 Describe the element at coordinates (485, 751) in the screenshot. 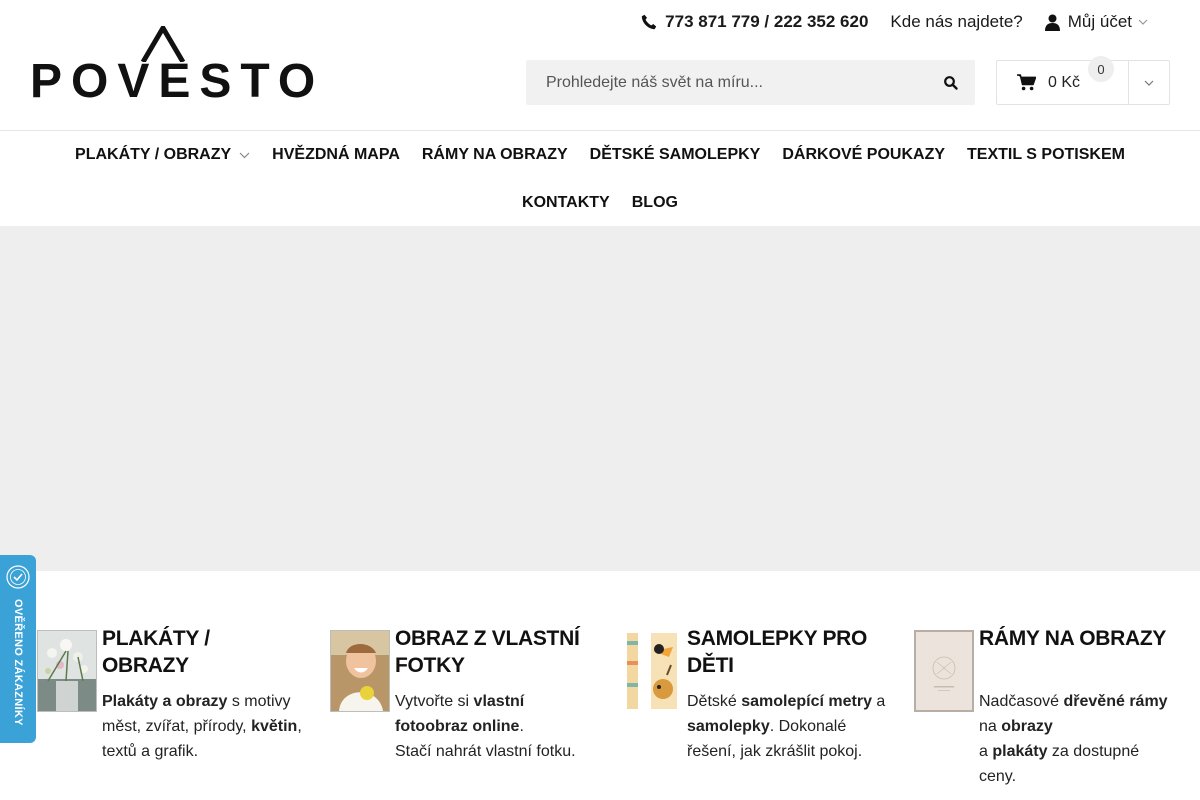

I see `desc-text: Stačí nahrát vlastní fotku.` at that location.